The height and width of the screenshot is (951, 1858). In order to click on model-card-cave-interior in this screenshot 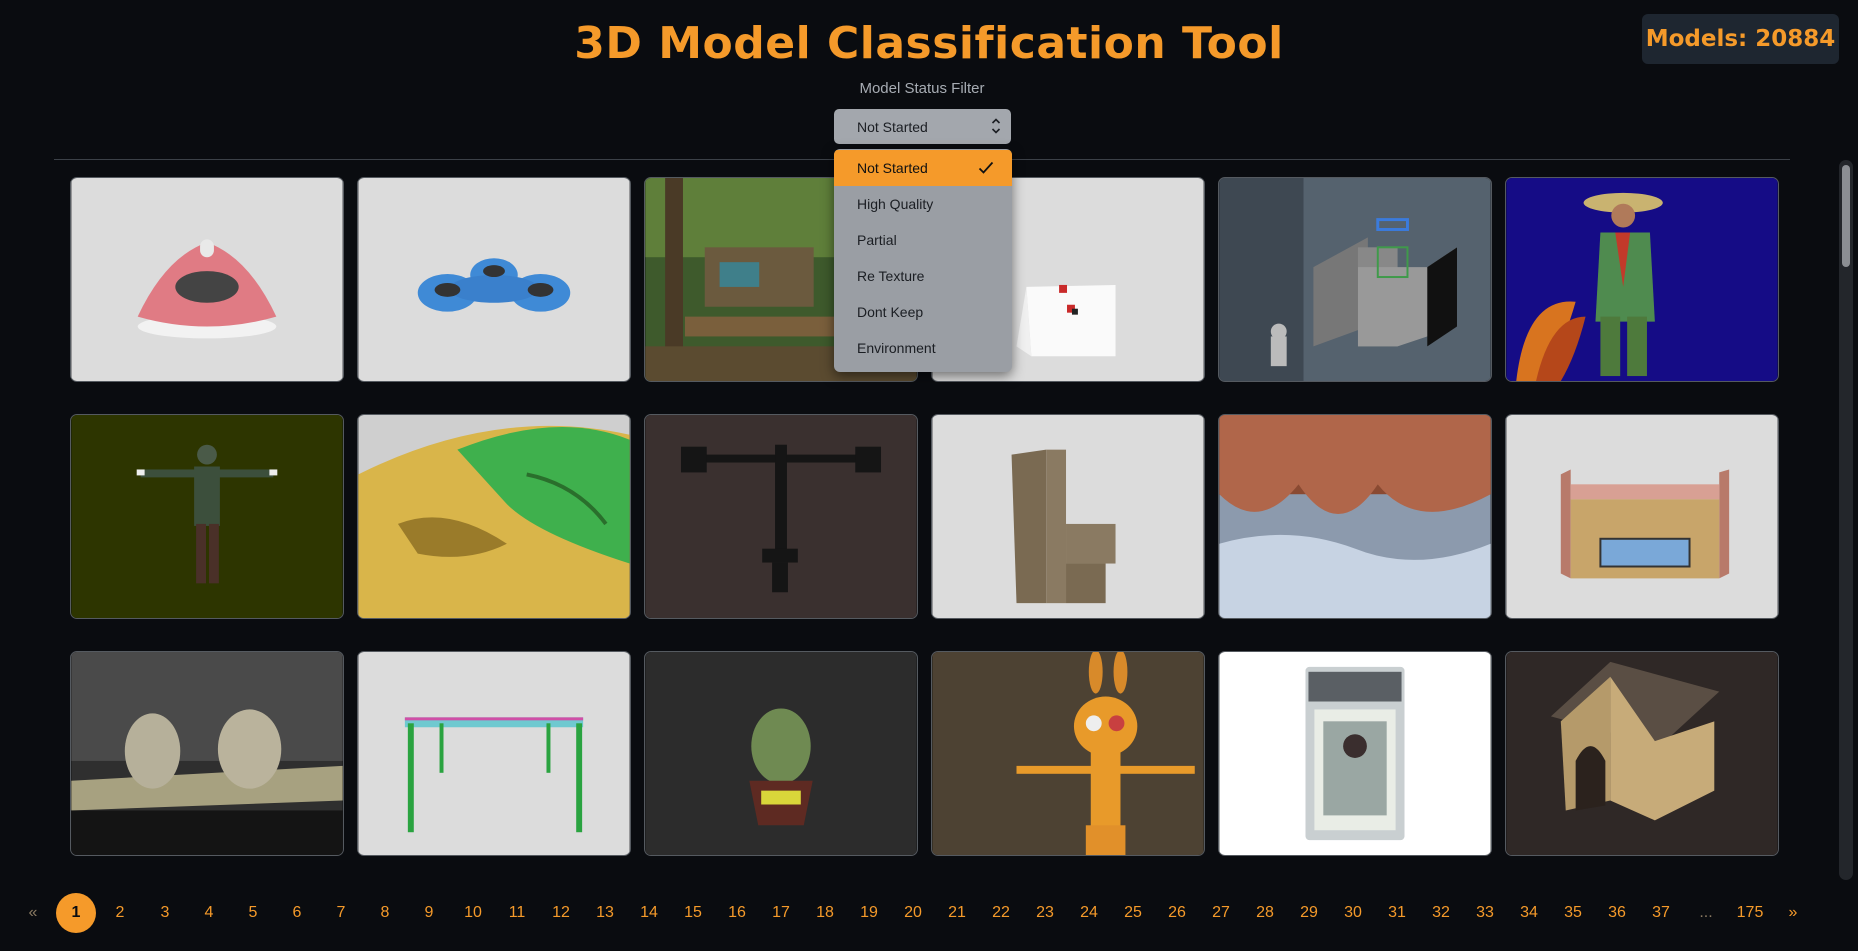, I will do `click(1355, 516)`.